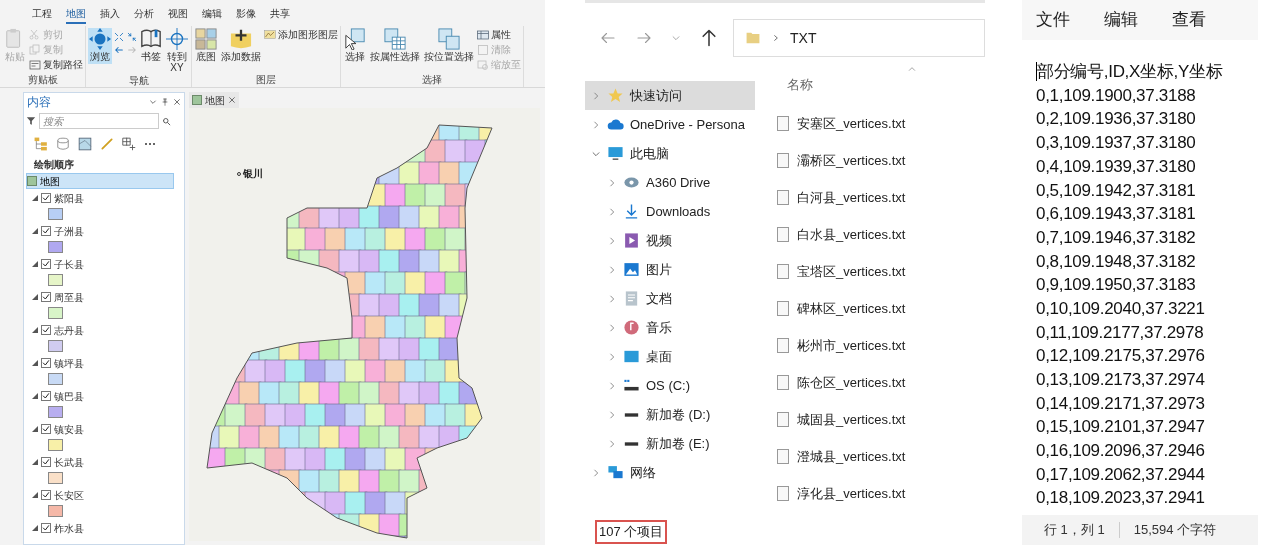  What do you see at coordinates (670, 327) in the screenshot?
I see `nav-tree-item: 音乐` at bounding box center [670, 327].